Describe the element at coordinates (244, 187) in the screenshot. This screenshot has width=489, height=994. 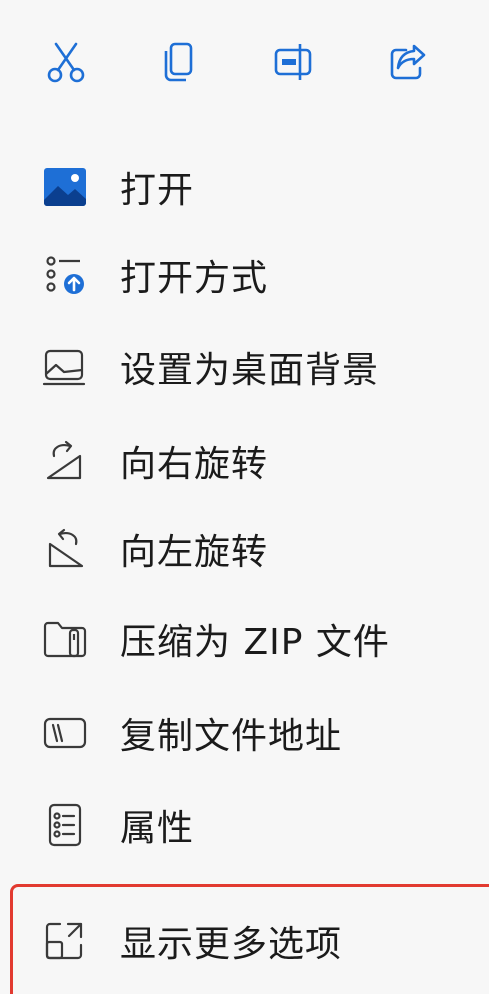
I see `menu-item-open: 打开` at that location.